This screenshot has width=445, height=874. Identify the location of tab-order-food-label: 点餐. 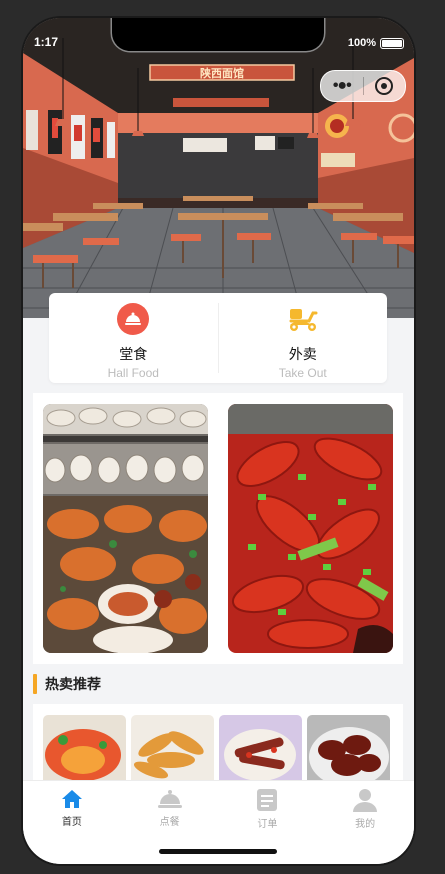
(169, 822).